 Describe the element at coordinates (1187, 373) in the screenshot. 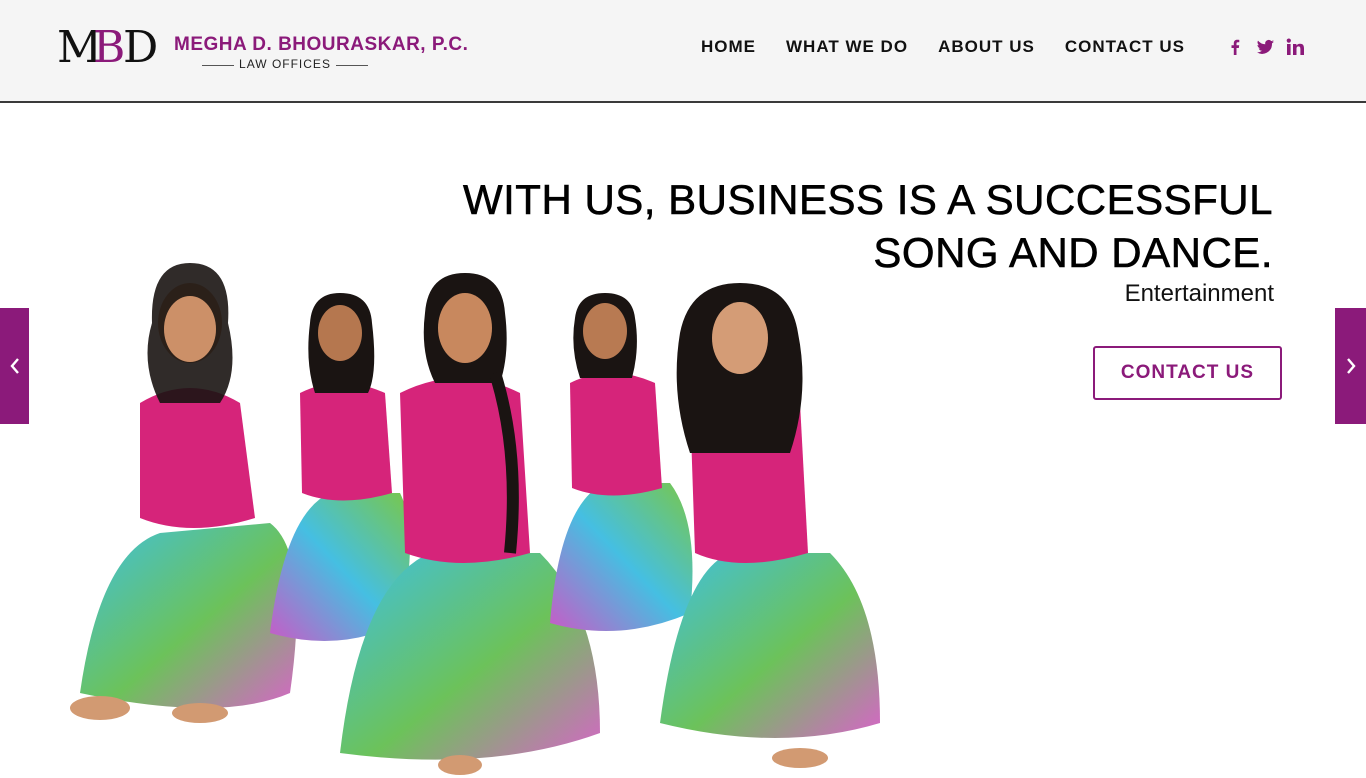

I see `contact-us-button: CONTACT US` at that location.